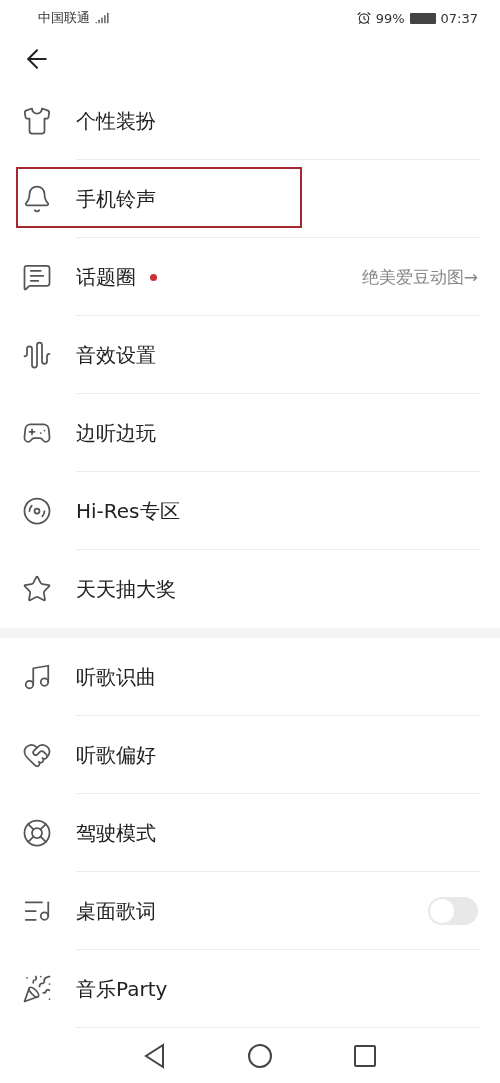 The height and width of the screenshot is (1083, 500). Describe the element at coordinates (260, 1055) in the screenshot. I see `home-button` at that location.